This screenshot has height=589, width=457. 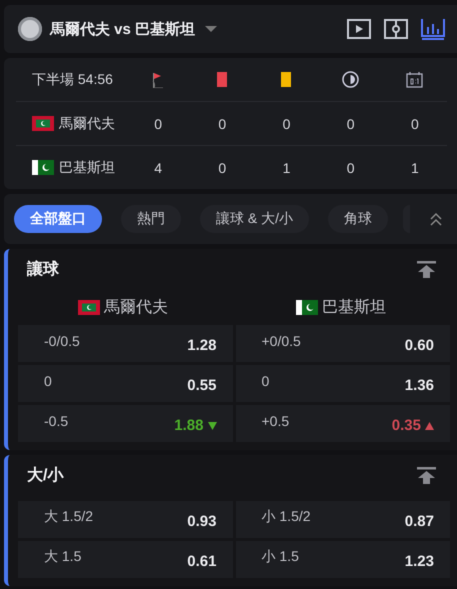 What do you see at coordinates (125, 423) in the screenshot?
I see `odds-cell: -0.5 1.88` at bounding box center [125, 423].